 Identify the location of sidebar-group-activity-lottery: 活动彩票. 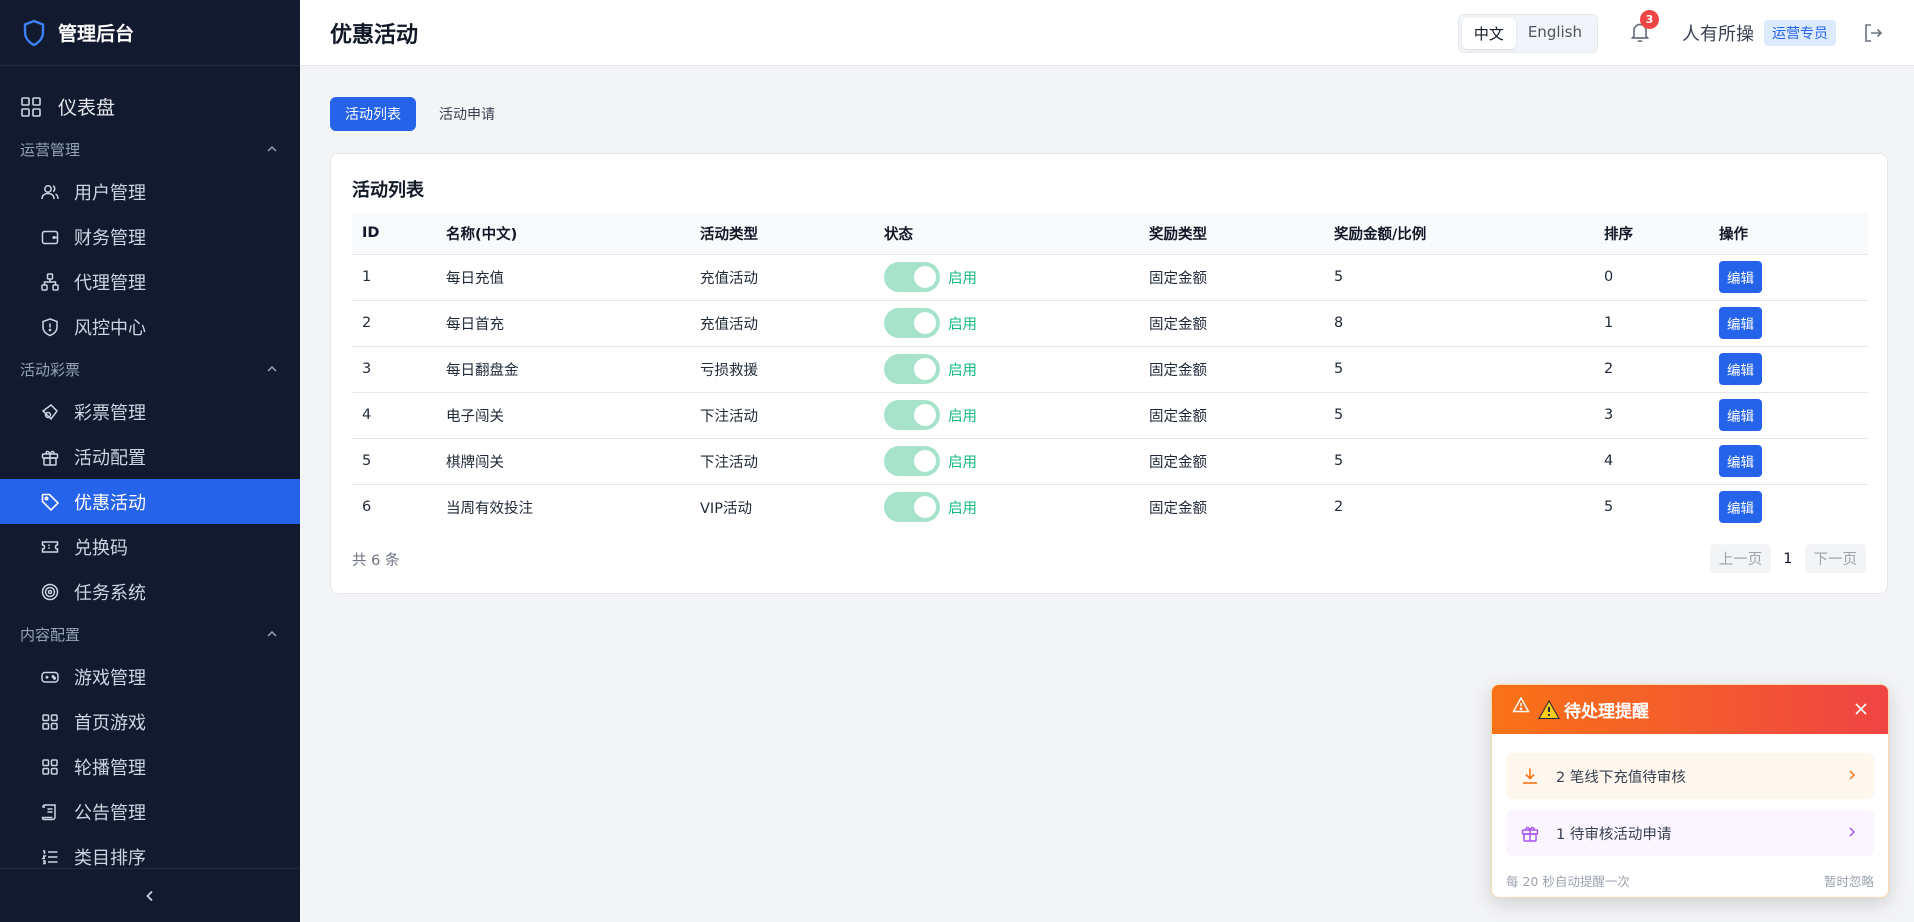
(150, 369).